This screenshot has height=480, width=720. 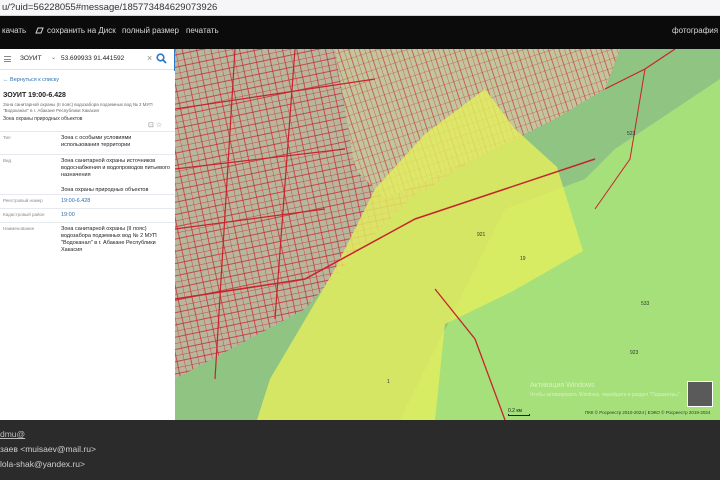 What do you see at coordinates (562, 385) in the screenshot?
I see `activation-watermark: Активация Windows` at bounding box center [562, 385].